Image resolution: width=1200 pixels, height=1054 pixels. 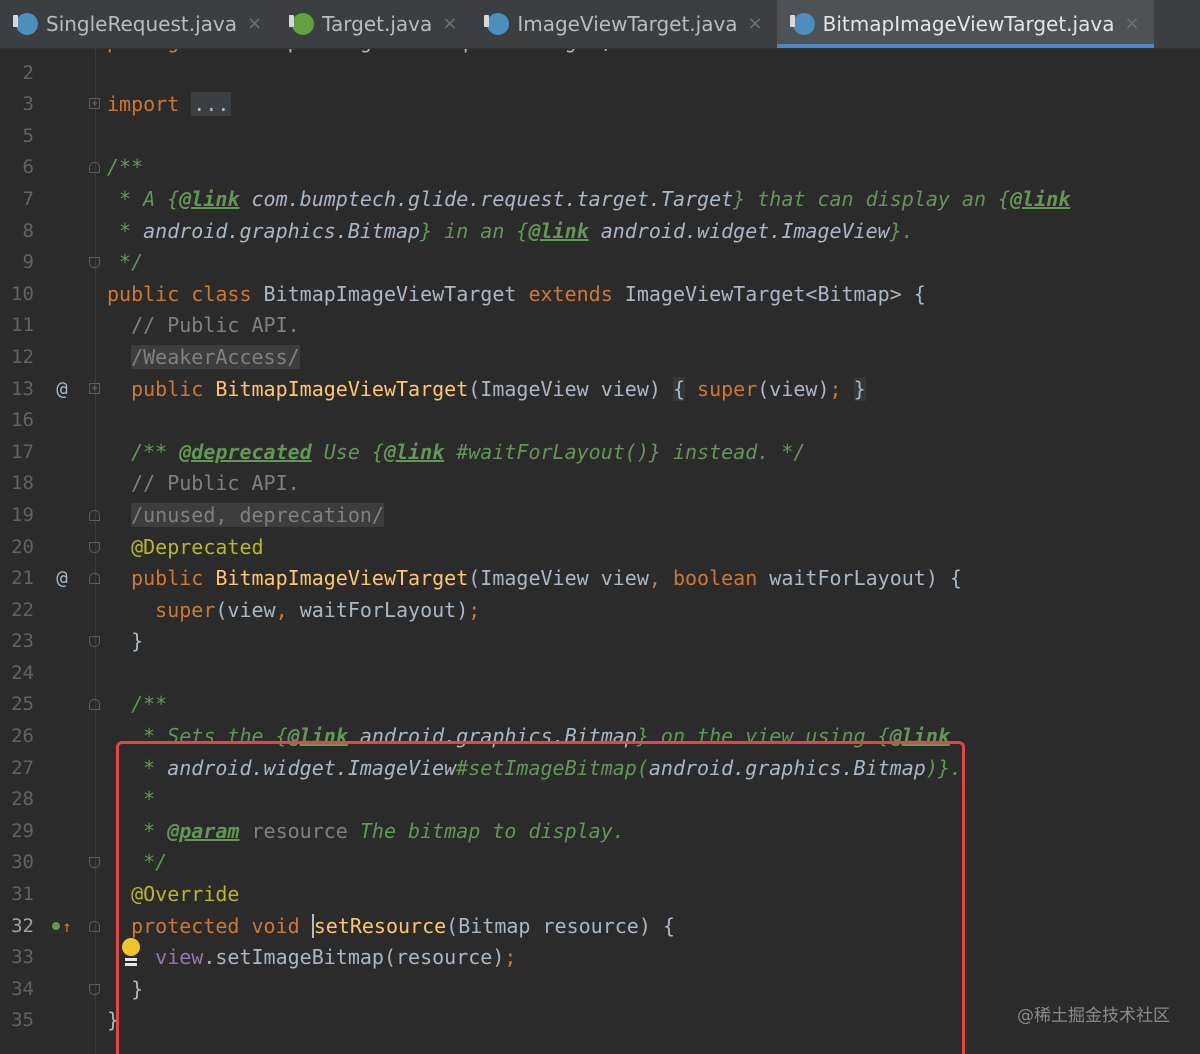 I want to click on code-text: // Public API., so click(x=203, y=326).